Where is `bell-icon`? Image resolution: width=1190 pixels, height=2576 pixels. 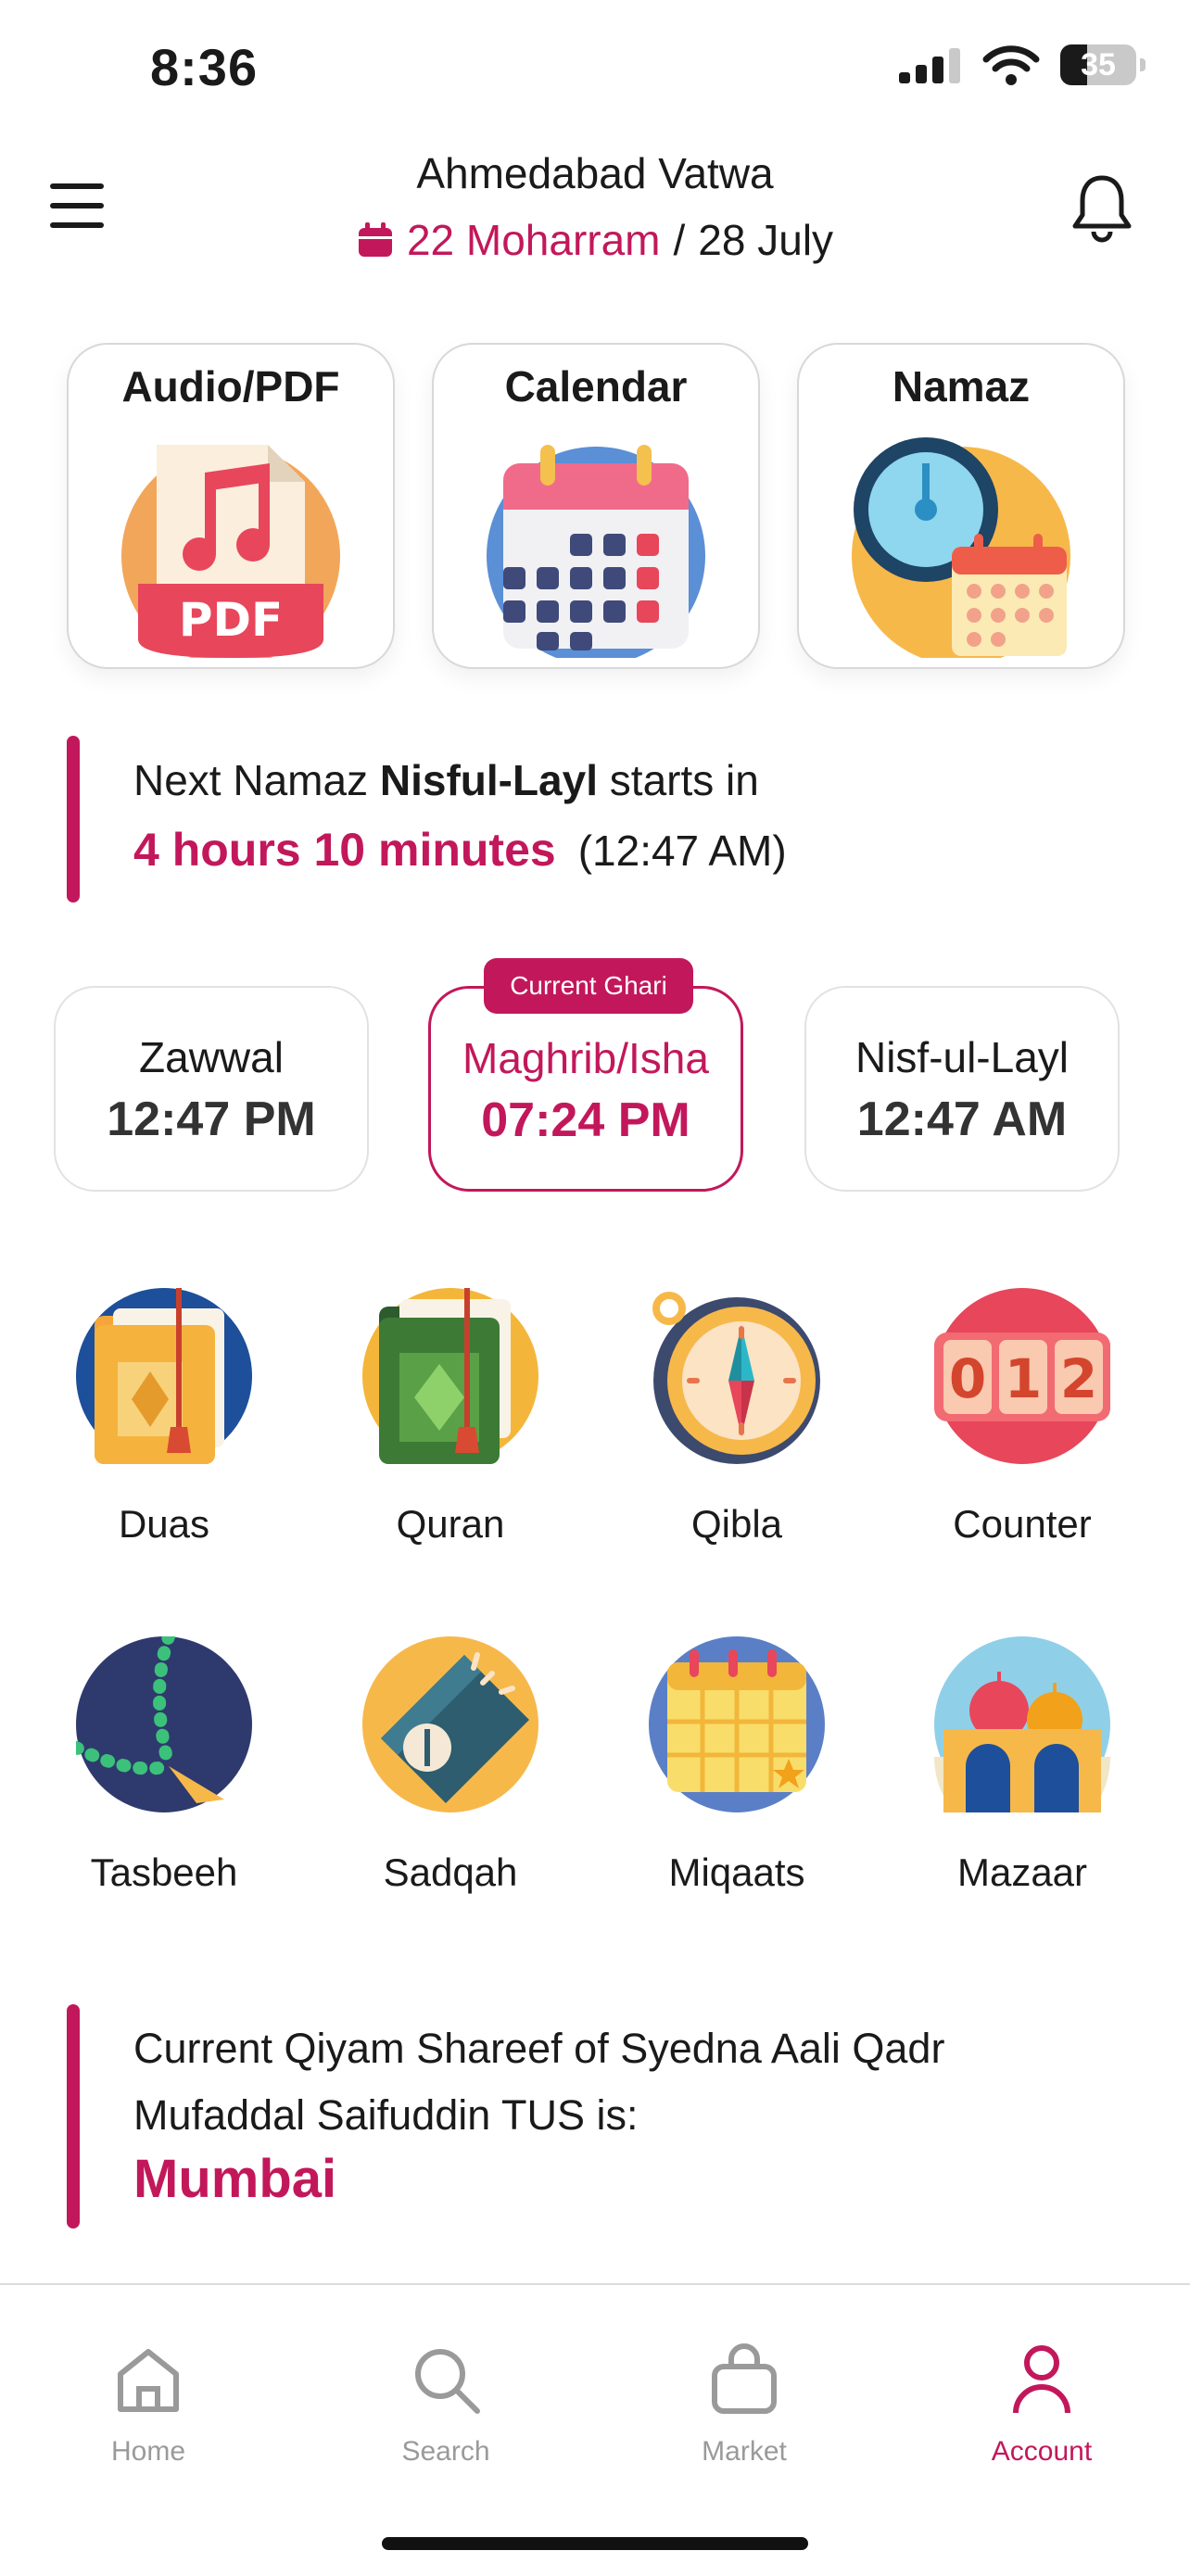 bell-icon is located at coordinates (1102, 209).